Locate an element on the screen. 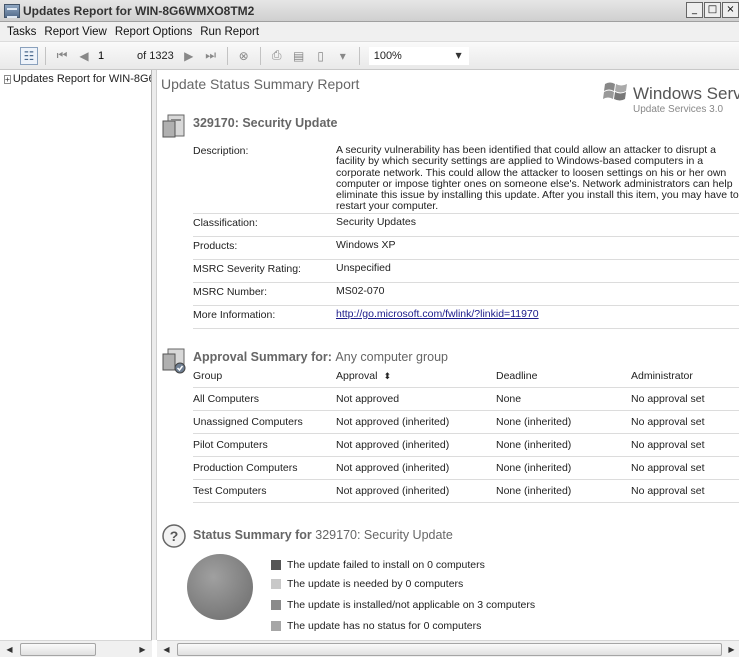 This screenshot has width=739, height=657. last-page-icon: ⏭ is located at coordinates (211, 56).